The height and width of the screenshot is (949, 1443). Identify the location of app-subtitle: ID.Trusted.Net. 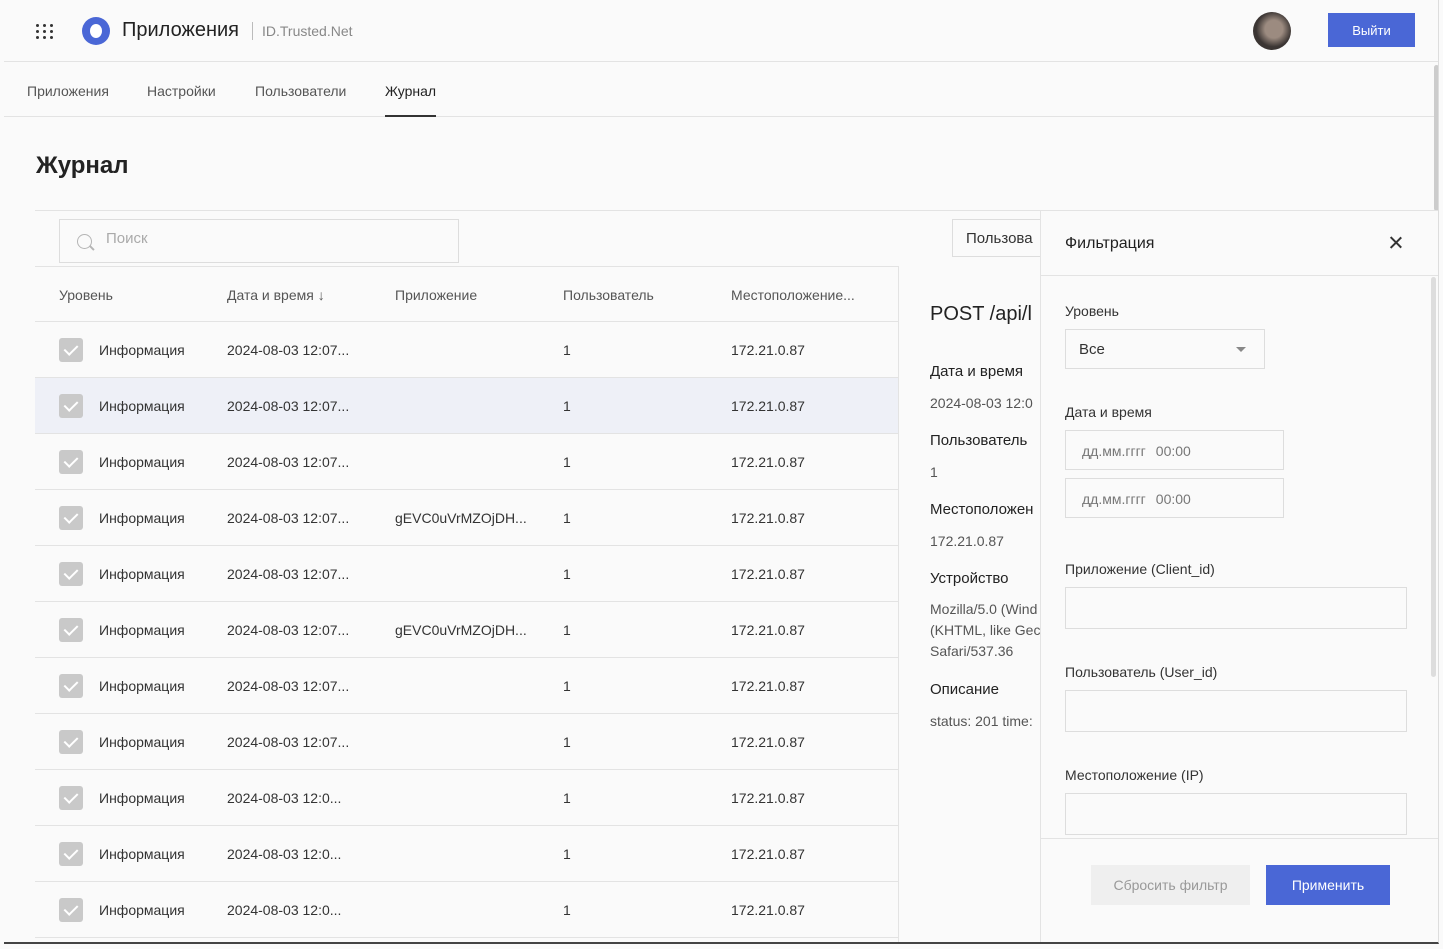
(307, 31).